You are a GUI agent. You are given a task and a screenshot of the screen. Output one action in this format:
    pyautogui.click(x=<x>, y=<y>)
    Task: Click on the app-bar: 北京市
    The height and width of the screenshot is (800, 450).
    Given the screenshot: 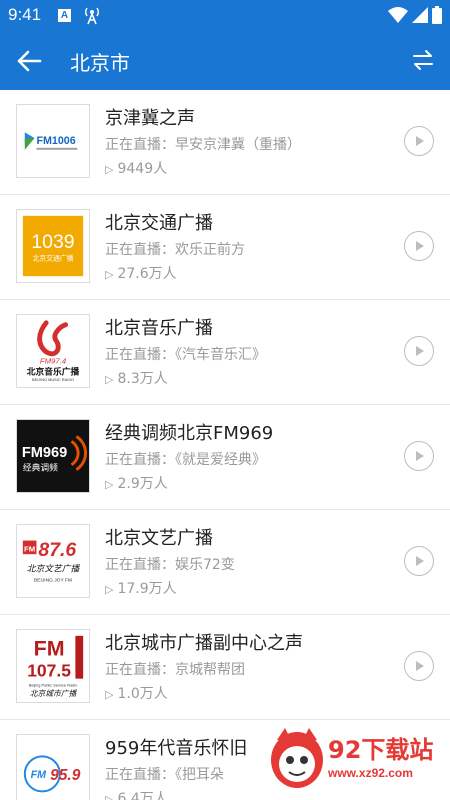 What is the action you would take?
    pyautogui.click(x=225, y=61)
    